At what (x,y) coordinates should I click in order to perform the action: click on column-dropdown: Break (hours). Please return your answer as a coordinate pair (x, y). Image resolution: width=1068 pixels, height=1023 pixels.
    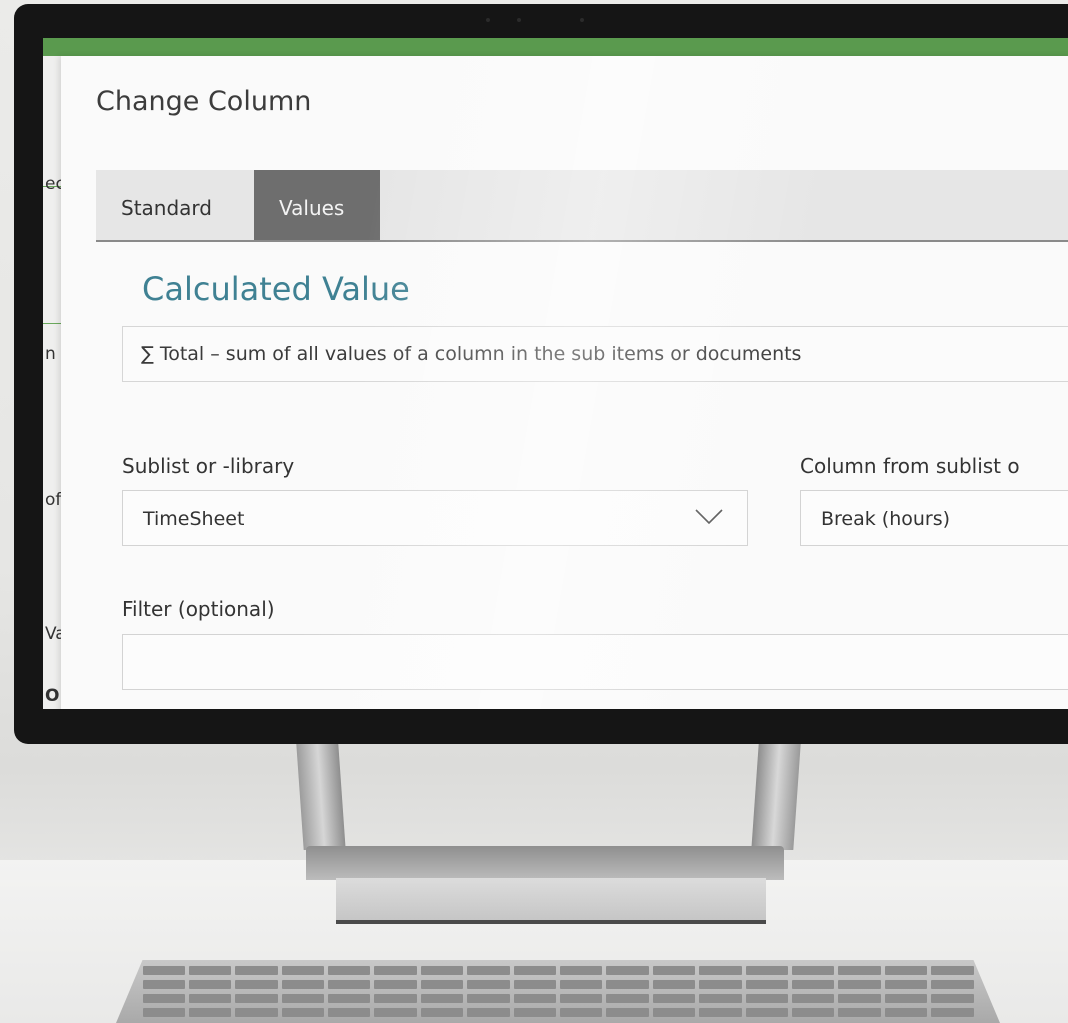
    Looking at the image, I should click on (934, 518).